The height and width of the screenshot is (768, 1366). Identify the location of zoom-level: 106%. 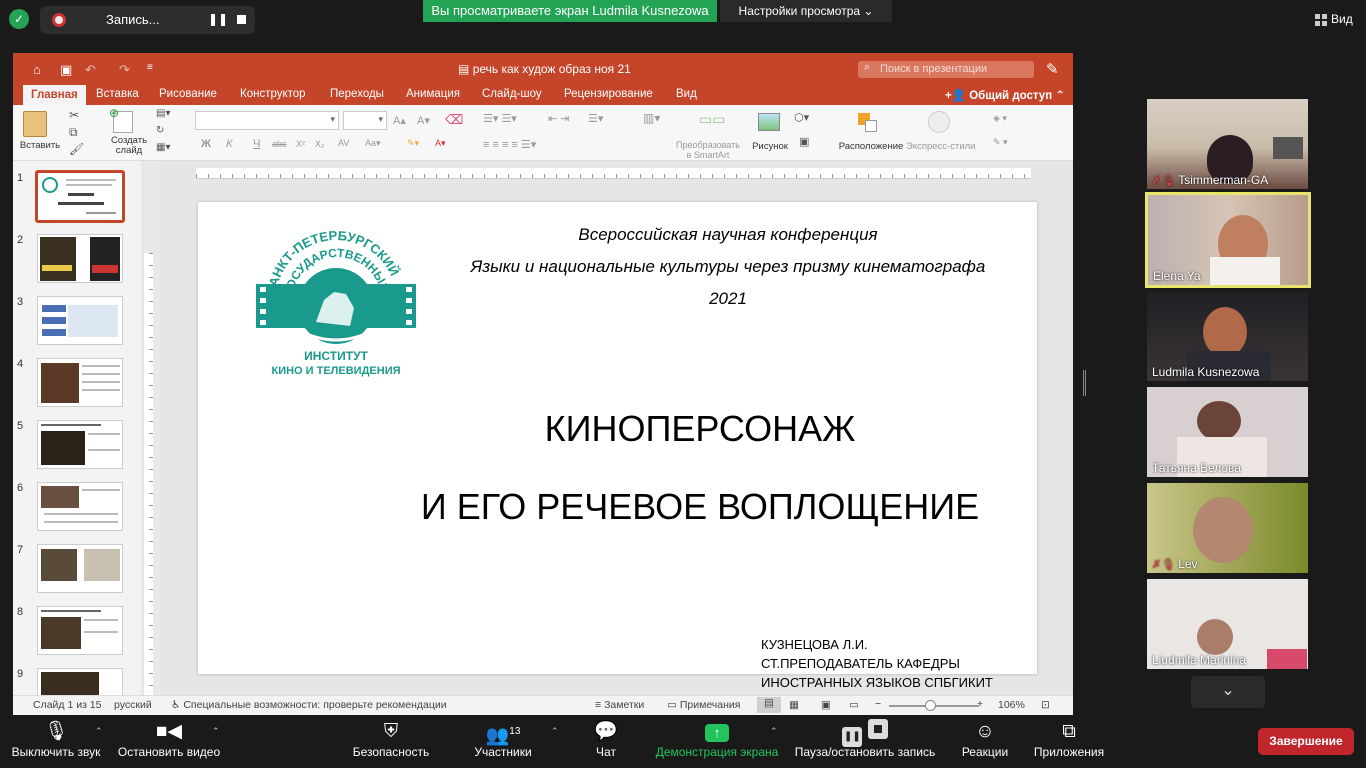
(1011, 705).